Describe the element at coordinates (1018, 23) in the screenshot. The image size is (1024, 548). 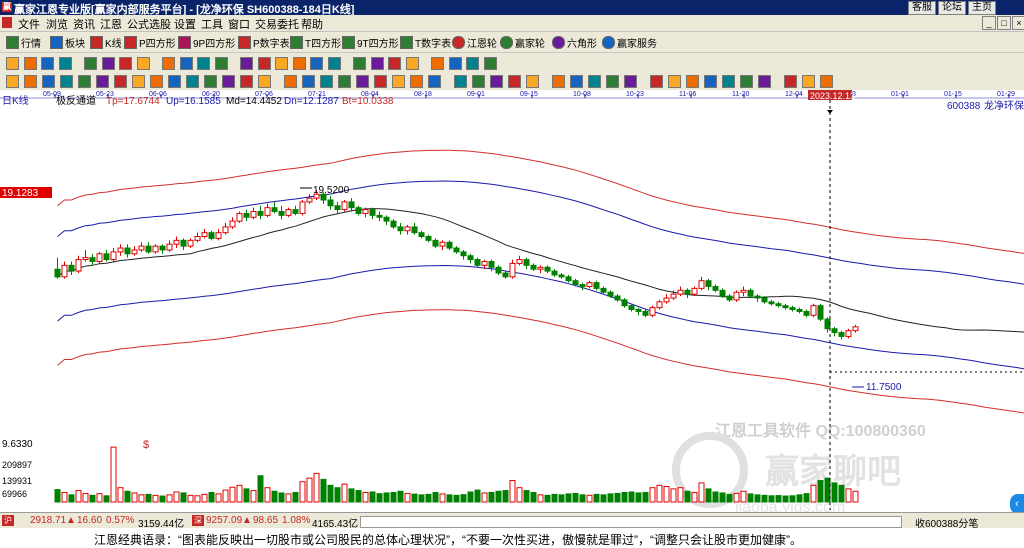
I see `close-button: ×` at that location.